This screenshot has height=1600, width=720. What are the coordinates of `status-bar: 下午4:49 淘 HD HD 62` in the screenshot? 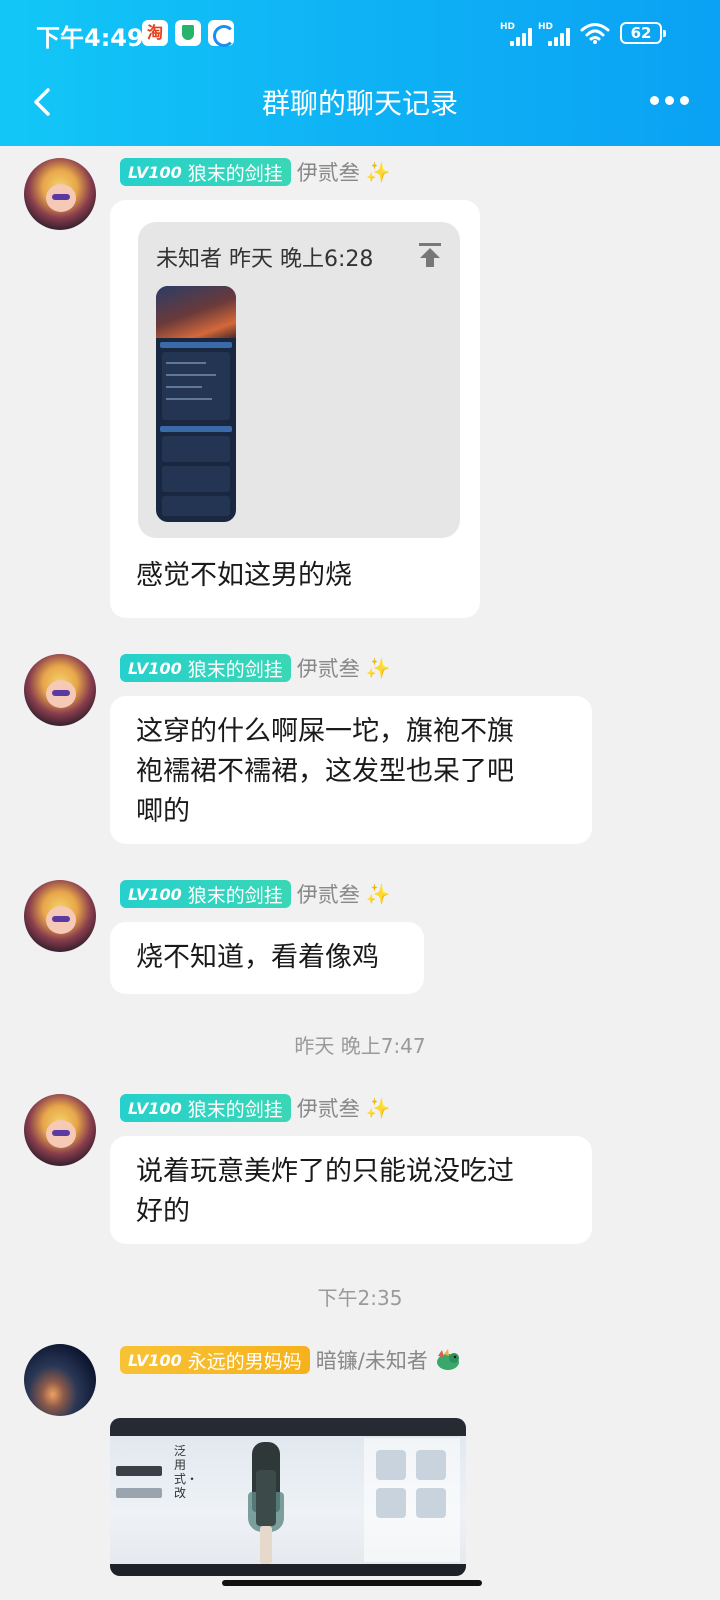 It's located at (360, 35).